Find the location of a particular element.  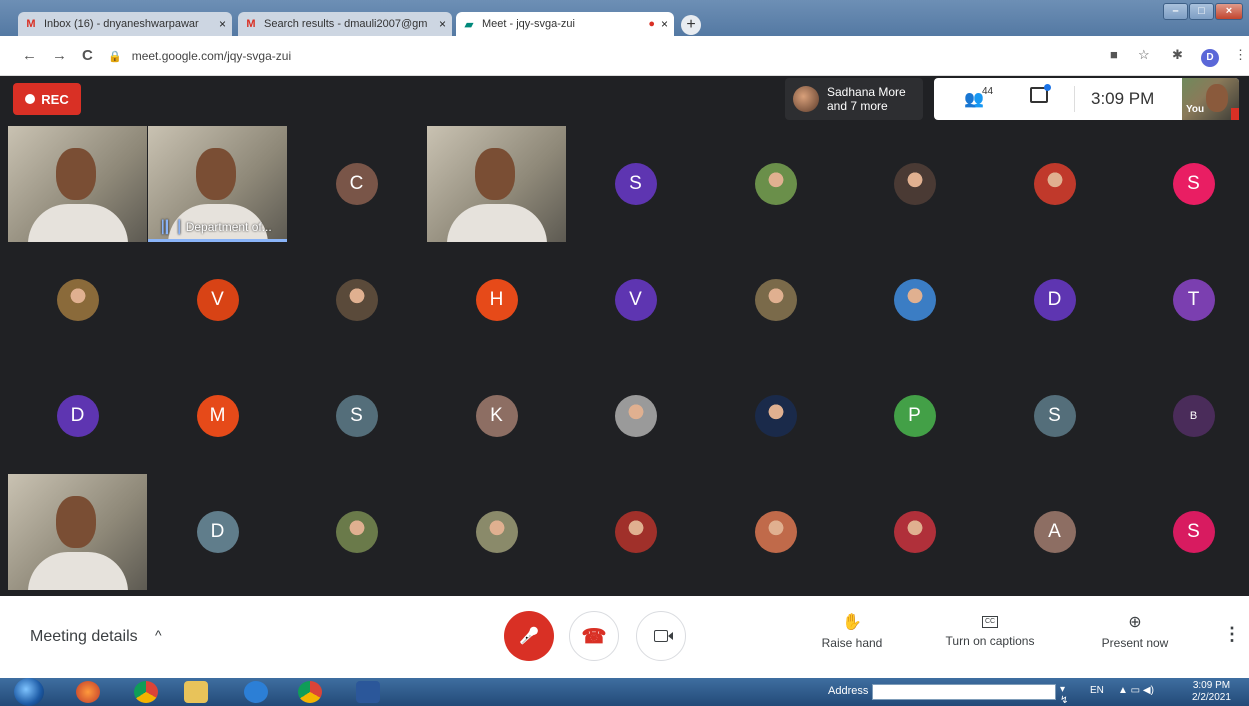

extensions-icon: ✱ is located at coordinates (1177, 55).